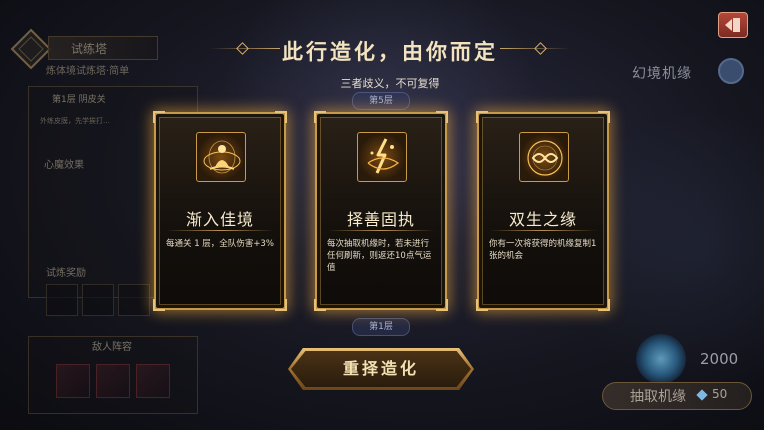 The height and width of the screenshot is (430, 764). What do you see at coordinates (88, 71) in the screenshot?
I see `tower-subtitle: 炼体境试炼塔·简单` at bounding box center [88, 71].